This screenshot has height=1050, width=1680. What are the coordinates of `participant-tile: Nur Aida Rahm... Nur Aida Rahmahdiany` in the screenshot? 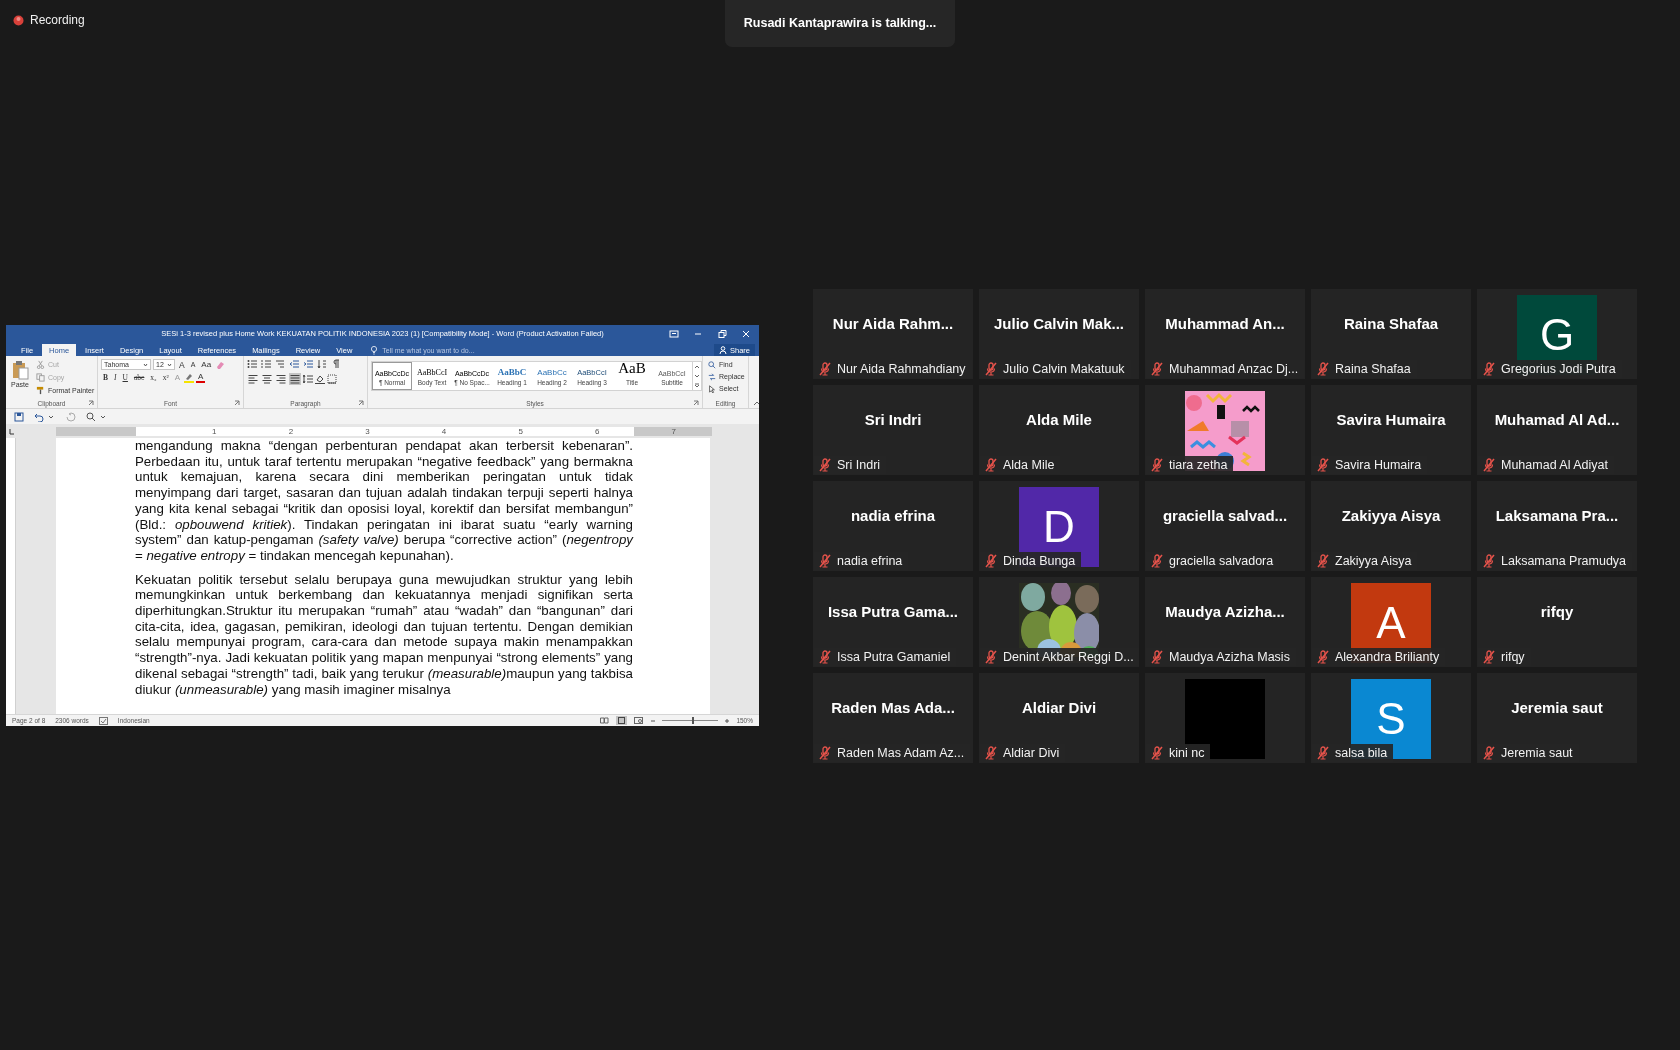 It's located at (893, 333).